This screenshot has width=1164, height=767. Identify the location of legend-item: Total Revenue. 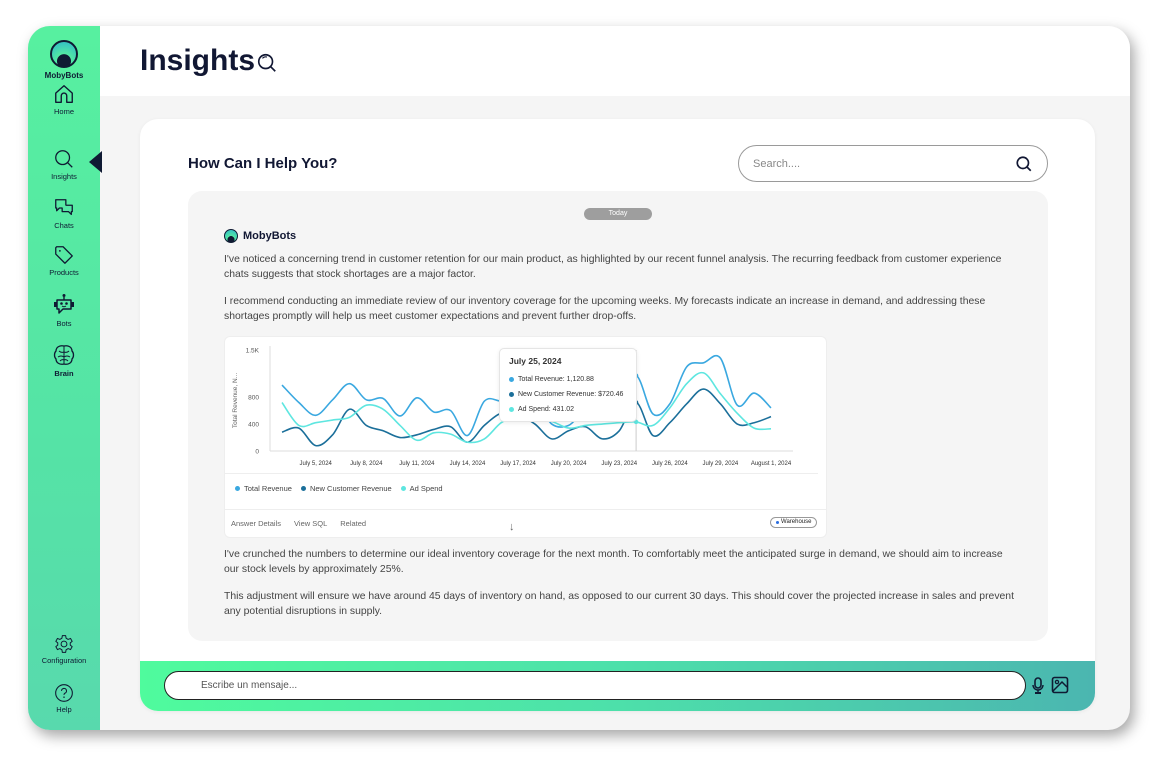
(263, 488).